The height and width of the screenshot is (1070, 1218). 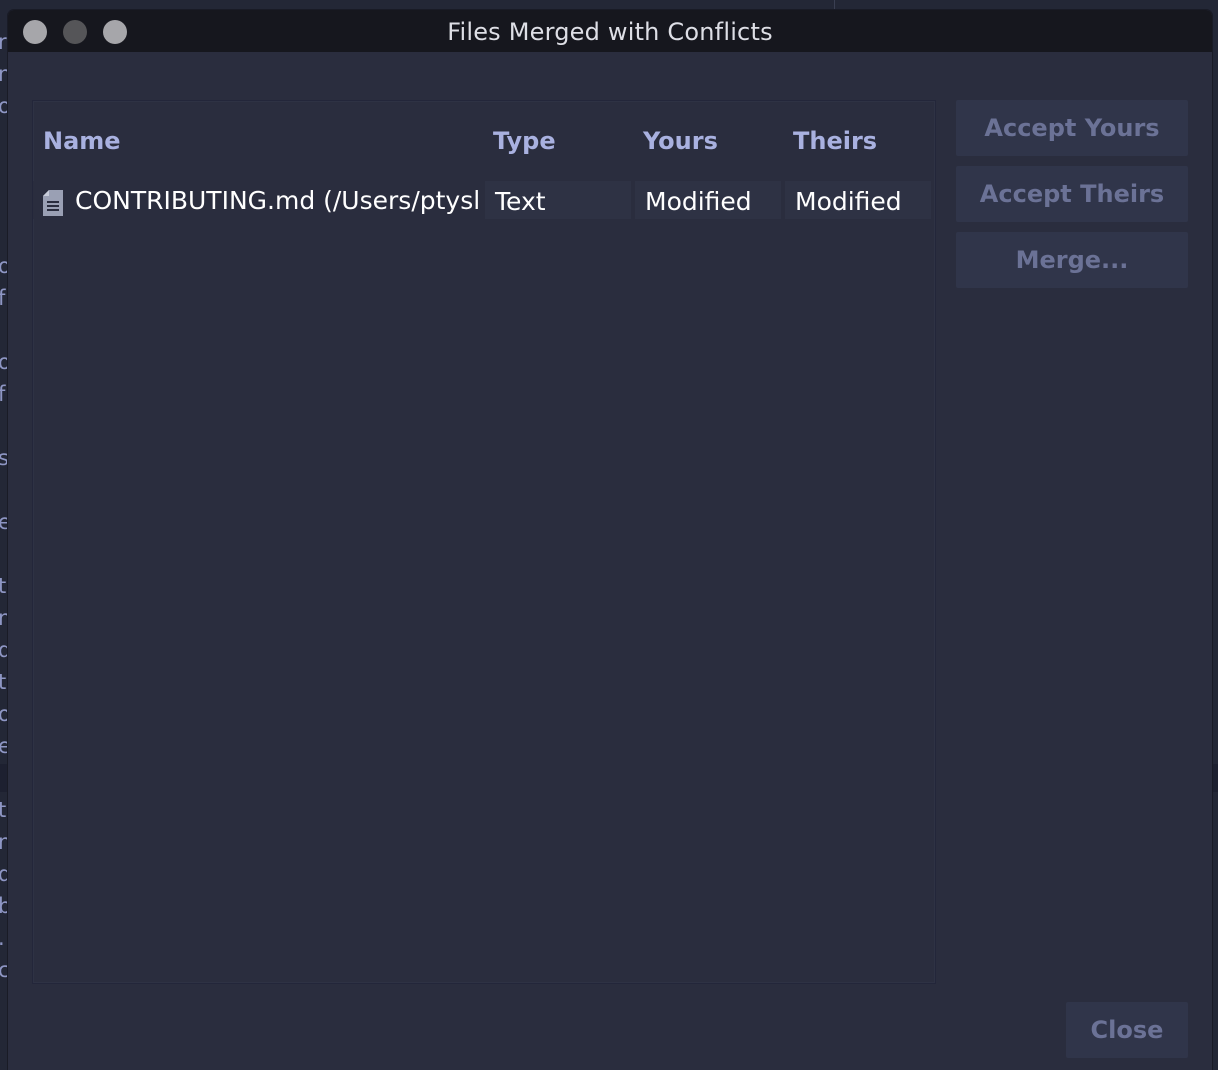 I want to click on close-button: Close, so click(x=1127, y=1030).